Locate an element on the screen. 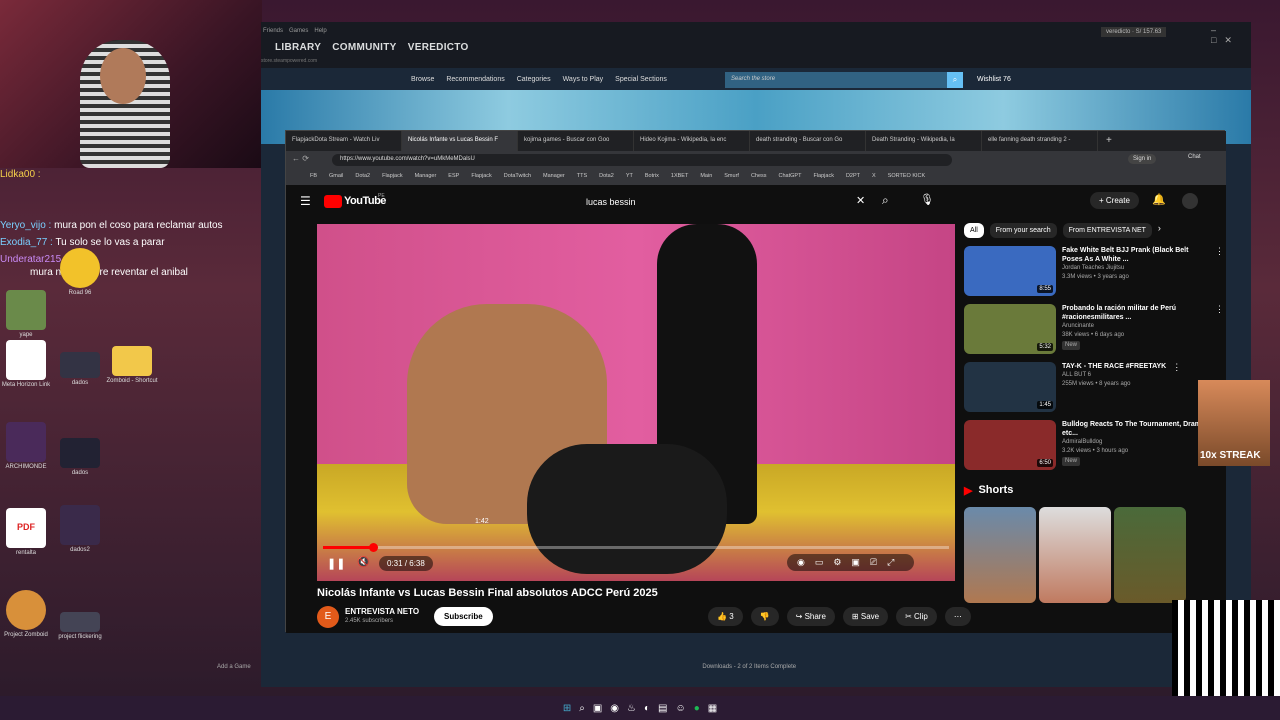  youtube-logo-icon is located at coordinates (333, 201).